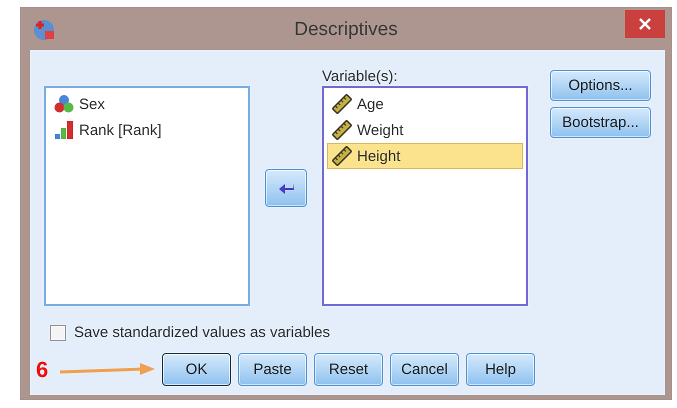 The height and width of the screenshot is (408, 677). I want to click on dialog-button: Reset, so click(348, 369).